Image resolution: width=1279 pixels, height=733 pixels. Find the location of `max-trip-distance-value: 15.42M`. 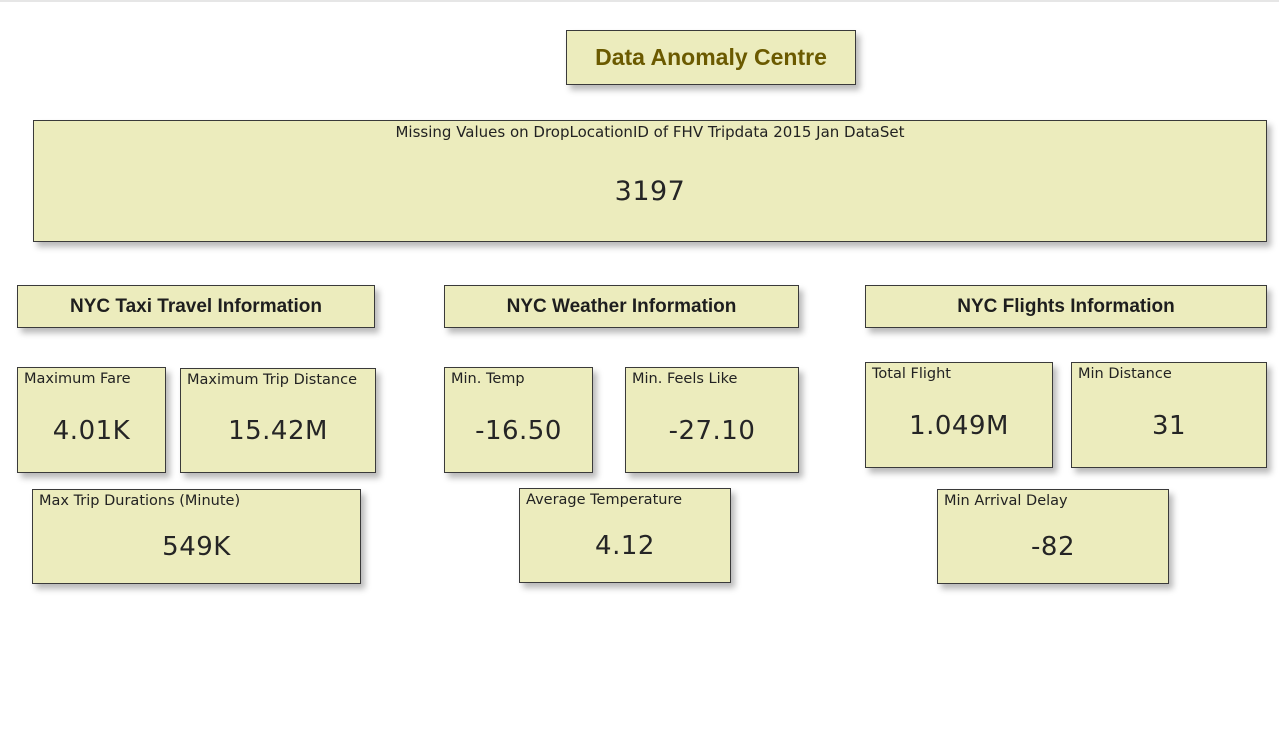

max-trip-distance-value: 15.42M is located at coordinates (278, 431).